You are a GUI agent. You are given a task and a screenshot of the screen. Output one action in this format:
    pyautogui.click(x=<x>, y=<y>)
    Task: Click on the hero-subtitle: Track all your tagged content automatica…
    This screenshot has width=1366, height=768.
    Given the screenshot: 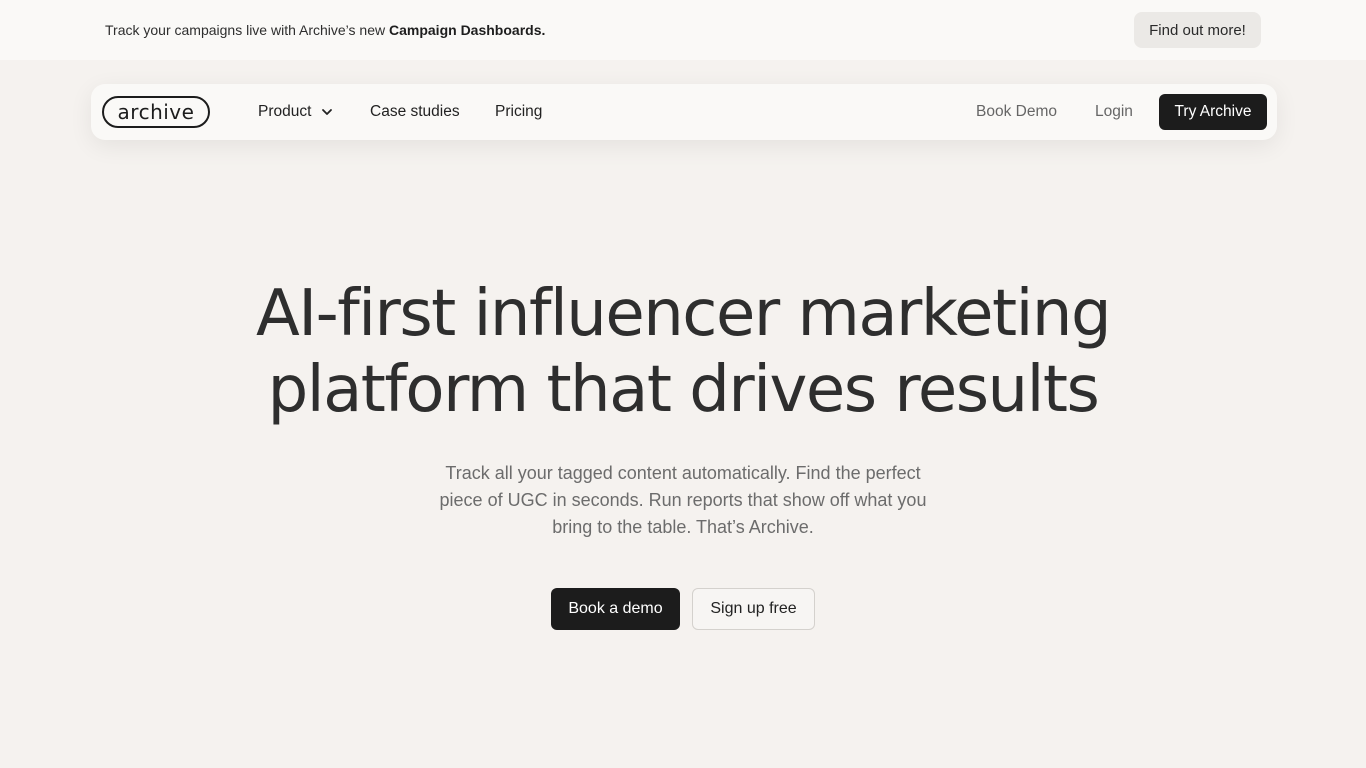 What is the action you would take?
    pyautogui.click(x=683, y=500)
    